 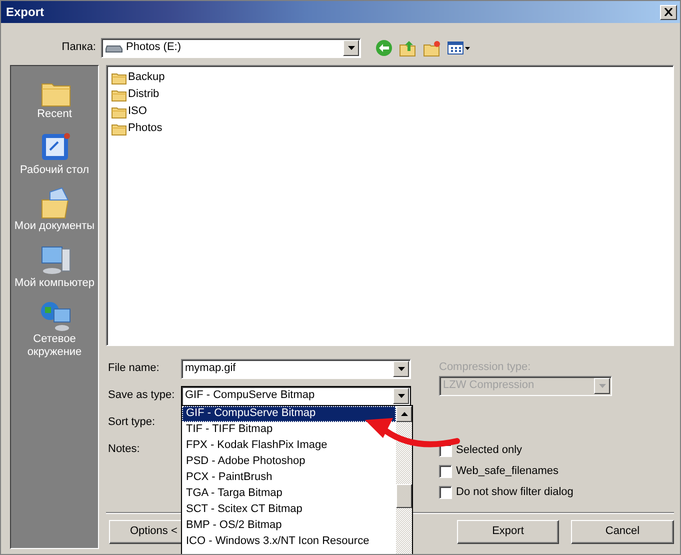 What do you see at coordinates (289, 414) in the screenshot?
I see `dropdown-option: GIF - CompuServe Bitmap` at bounding box center [289, 414].